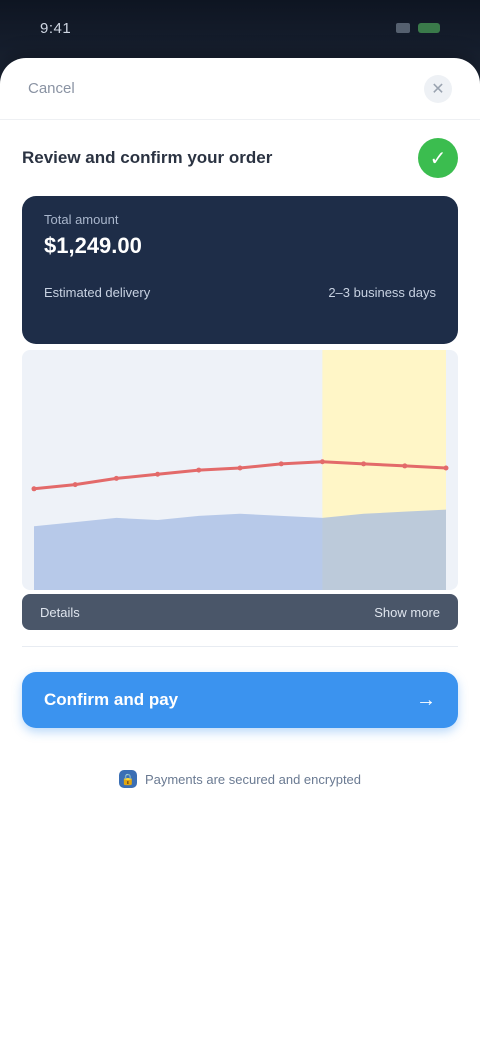 The image size is (480, 1040). I want to click on sheet-header: Cancel ✕, so click(240, 89).